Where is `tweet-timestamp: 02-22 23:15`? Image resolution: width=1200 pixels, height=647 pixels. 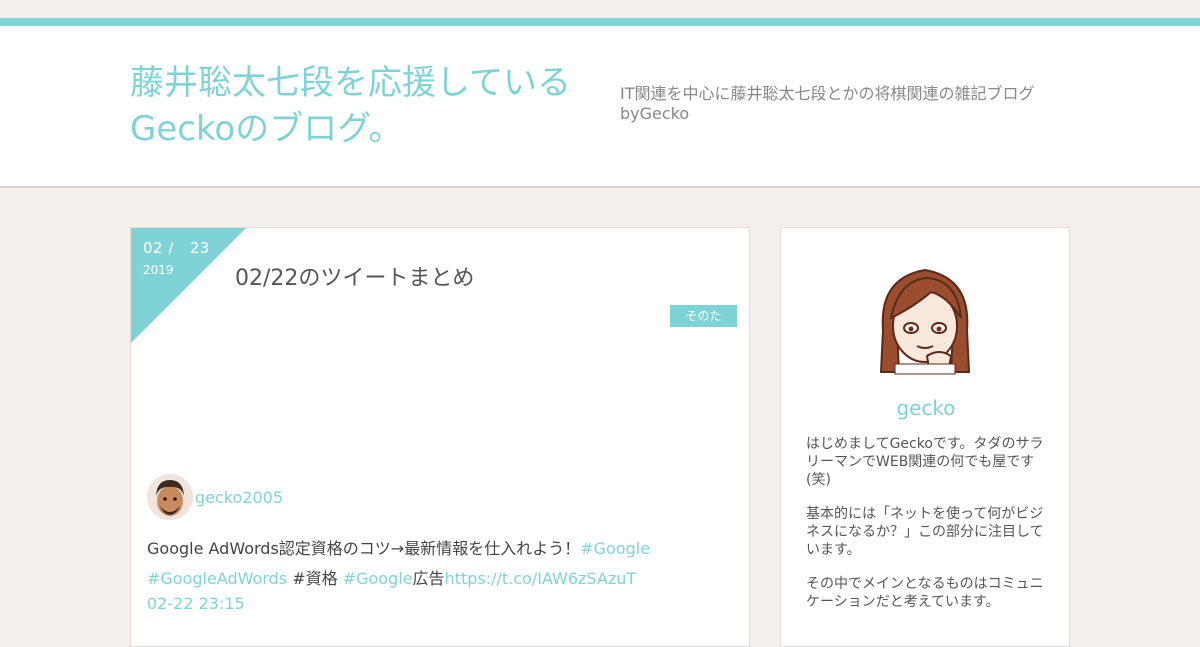 tweet-timestamp: 02-22 23:15 is located at coordinates (196, 603).